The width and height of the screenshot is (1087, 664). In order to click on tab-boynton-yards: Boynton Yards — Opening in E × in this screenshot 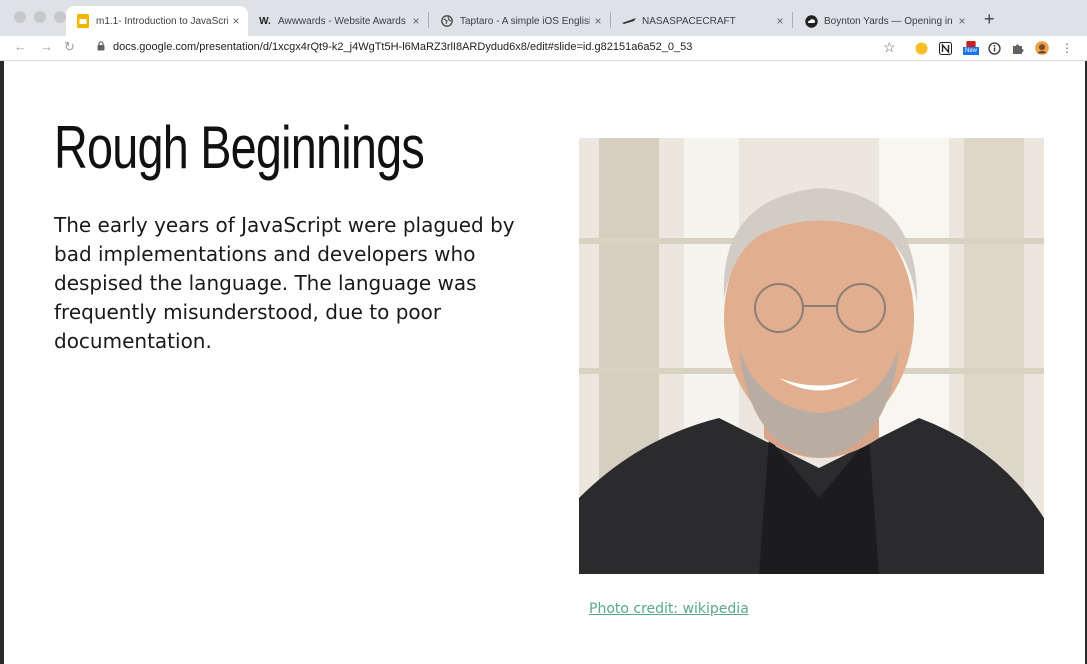, I will do `click(884, 21)`.